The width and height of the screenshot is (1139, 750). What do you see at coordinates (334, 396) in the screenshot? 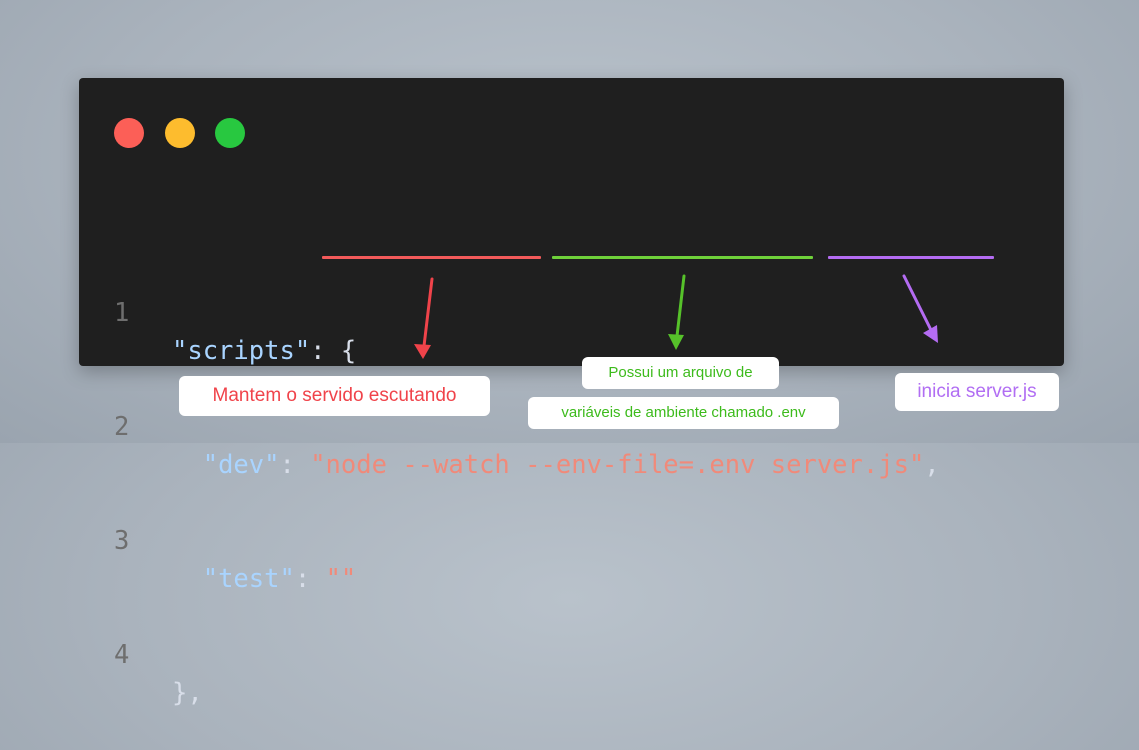
I see `annotation-red-label: Mantem o servido escutando` at bounding box center [334, 396].